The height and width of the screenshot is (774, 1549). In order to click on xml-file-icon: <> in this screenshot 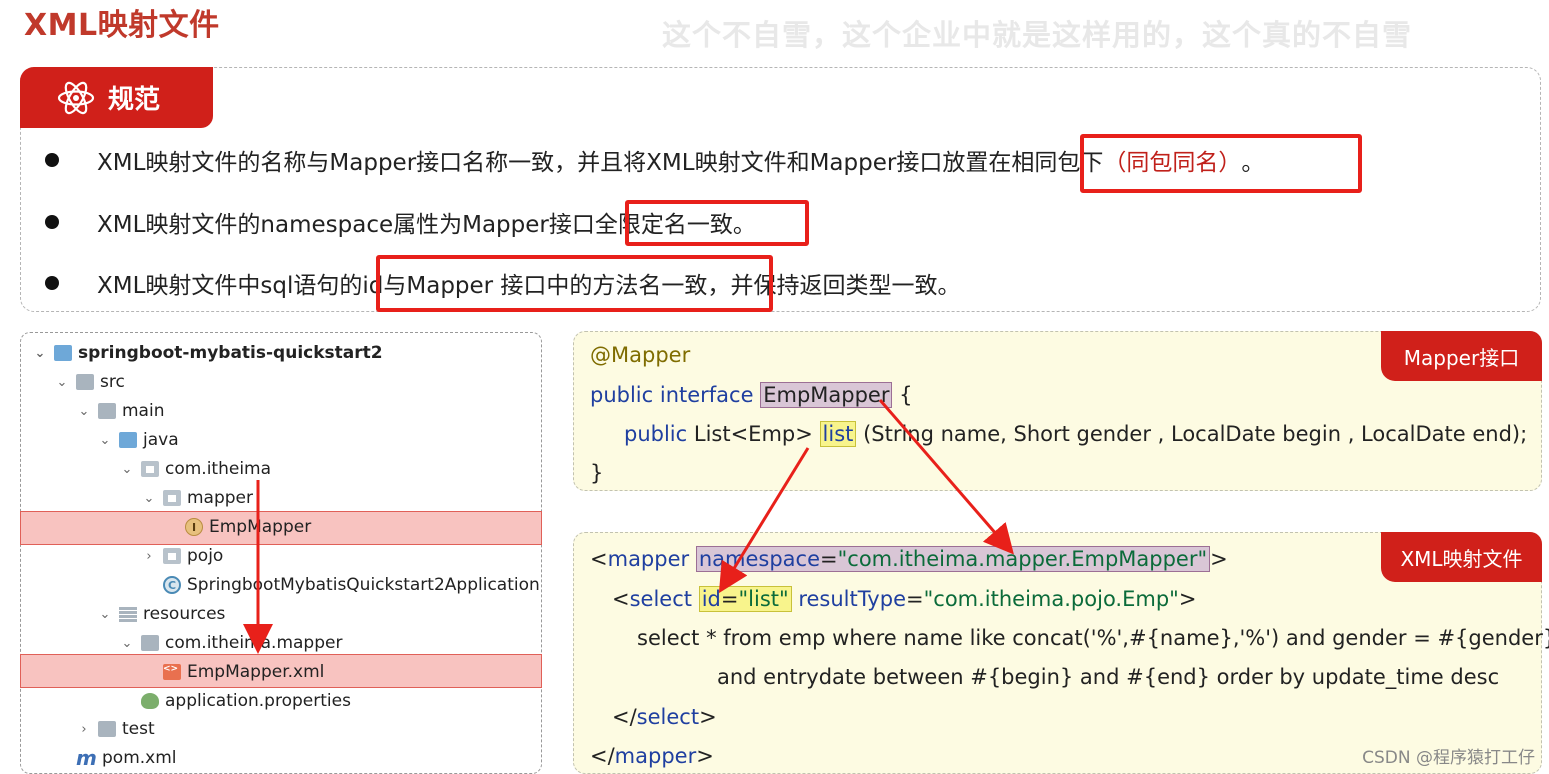, I will do `click(172, 672)`.